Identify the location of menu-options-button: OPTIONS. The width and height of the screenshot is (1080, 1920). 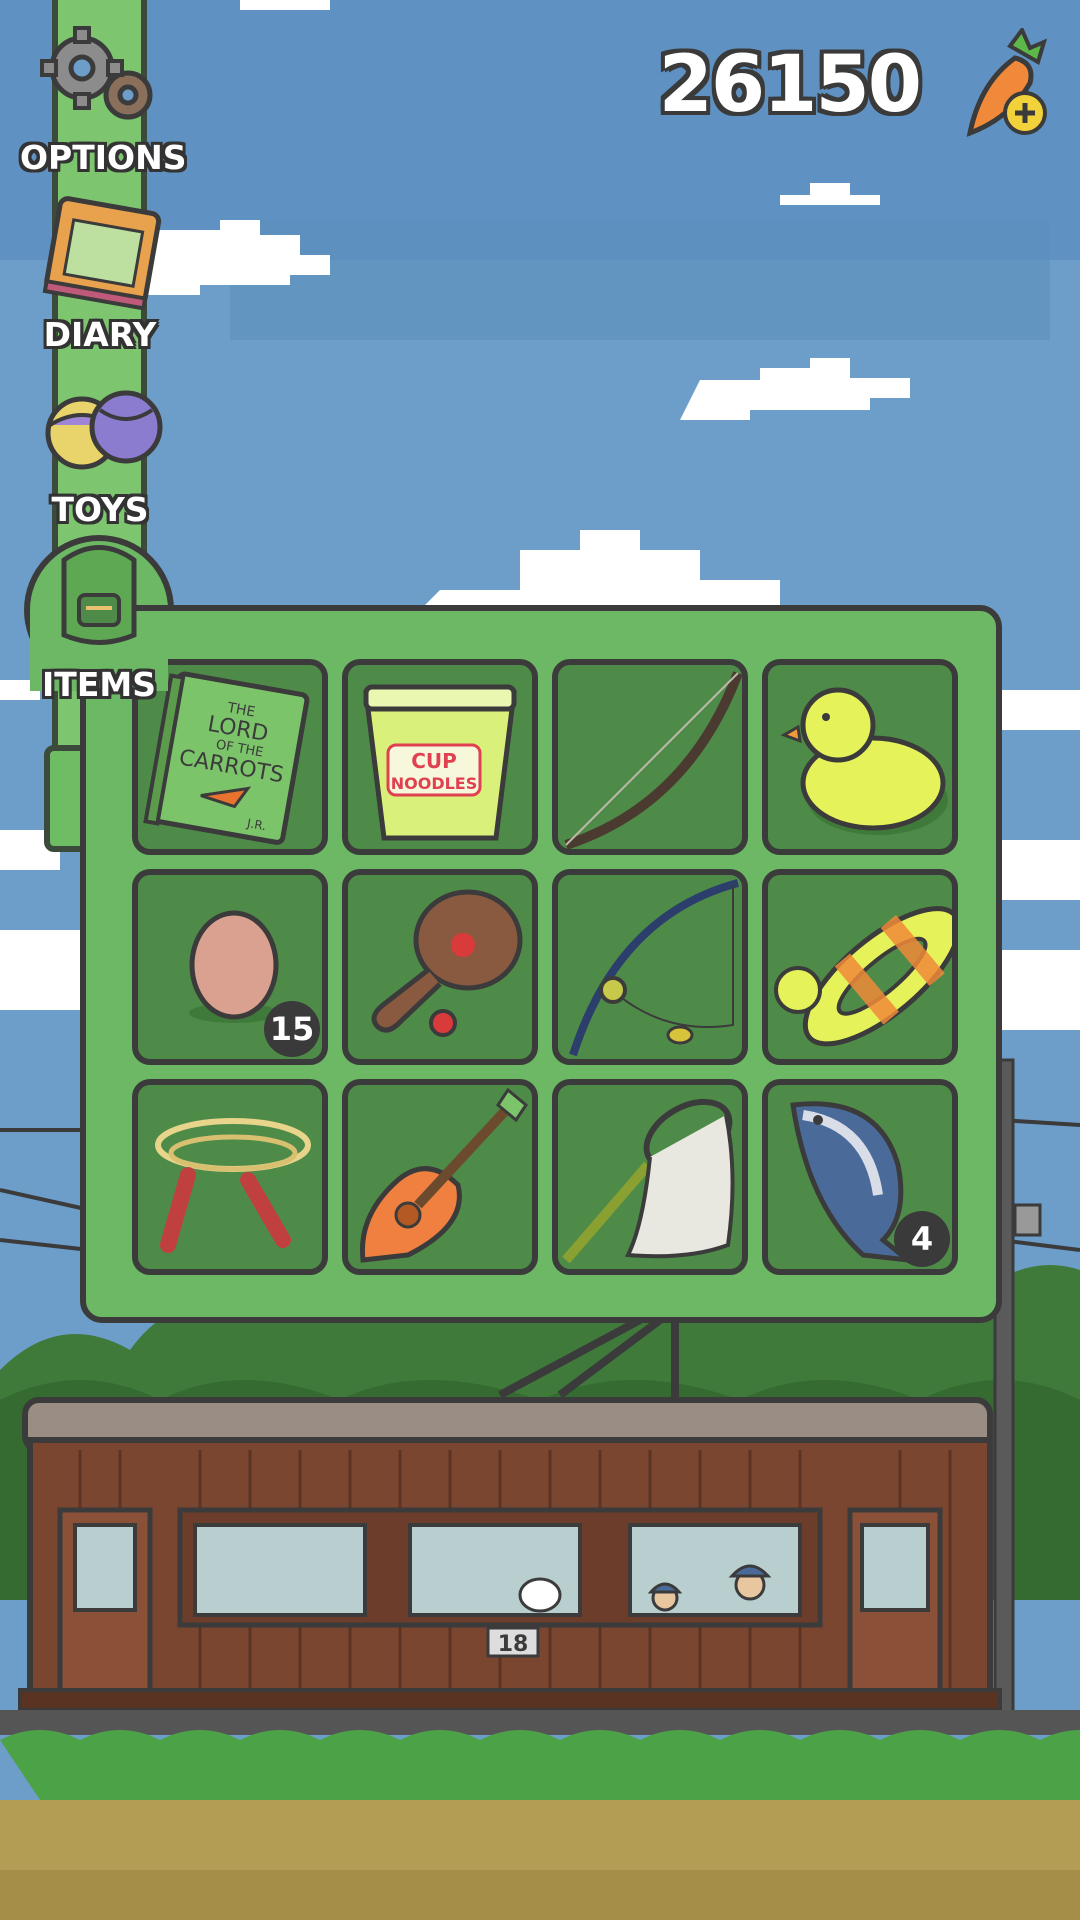
(103, 98).